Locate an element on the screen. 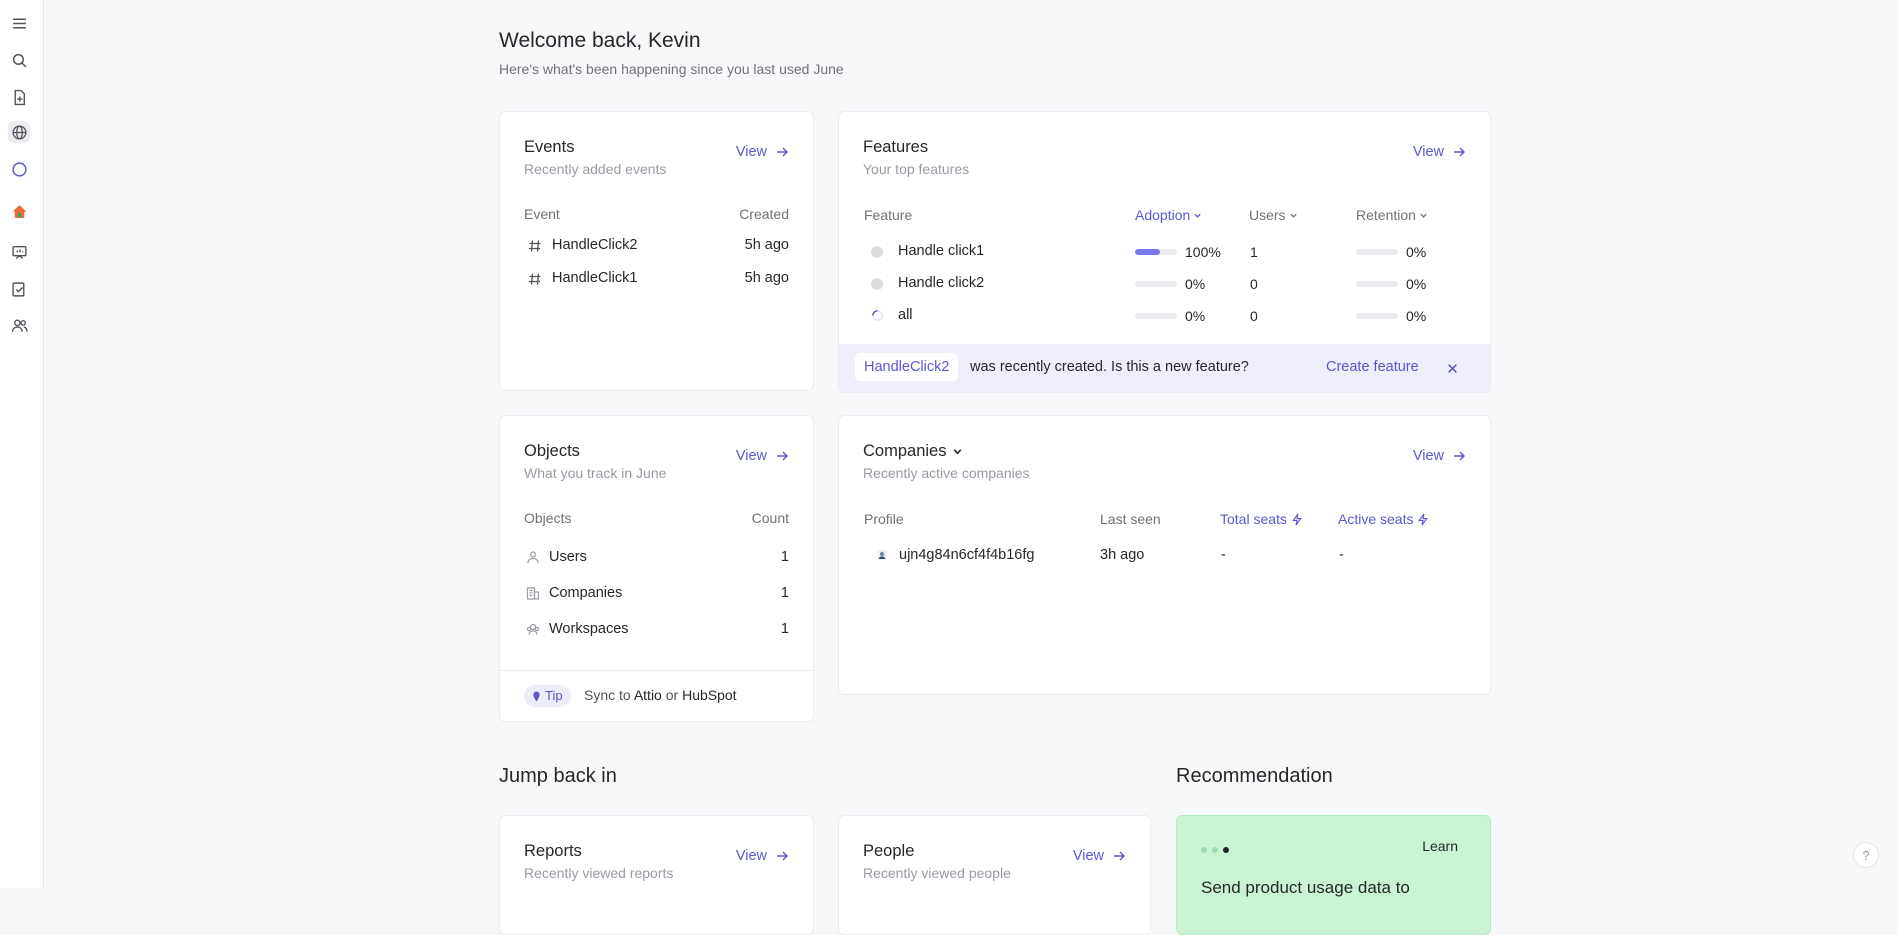 The height and width of the screenshot is (935, 1898). event-name: HandleClick1 is located at coordinates (595, 278).